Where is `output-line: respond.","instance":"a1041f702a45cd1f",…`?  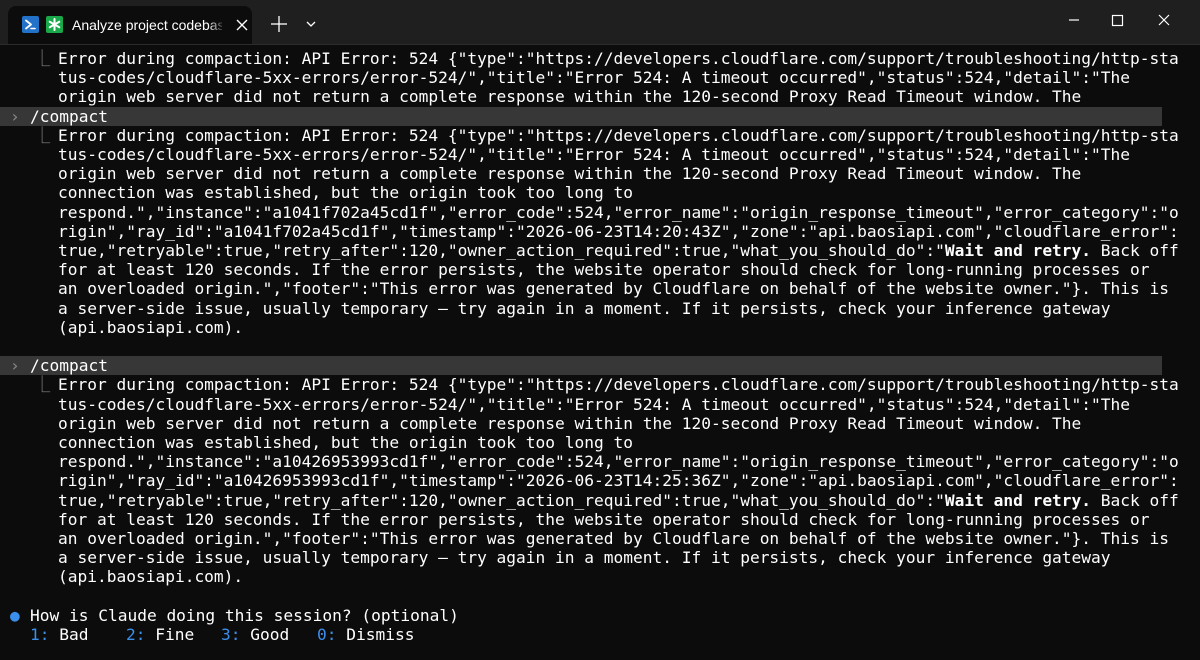 output-line: respond.","instance":"a1041f702a45cd1f",… is located at coordinates (618, 212).